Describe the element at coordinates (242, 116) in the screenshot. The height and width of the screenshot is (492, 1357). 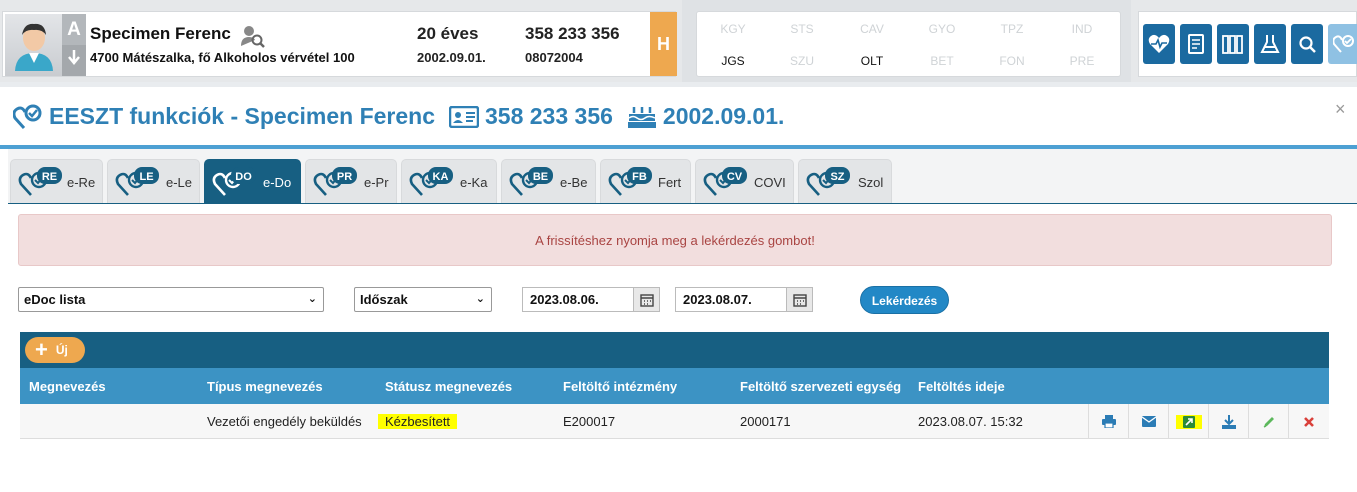
I see `dialog-title-text: EESZT funkciók - Specimen Ferenc` at that location.